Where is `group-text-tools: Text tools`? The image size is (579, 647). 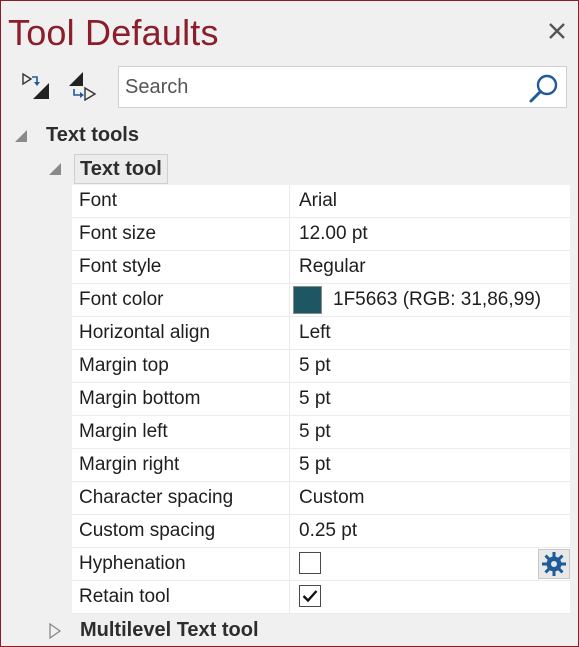
group-text-tools: Text tools is located at coordinates (92, 135).